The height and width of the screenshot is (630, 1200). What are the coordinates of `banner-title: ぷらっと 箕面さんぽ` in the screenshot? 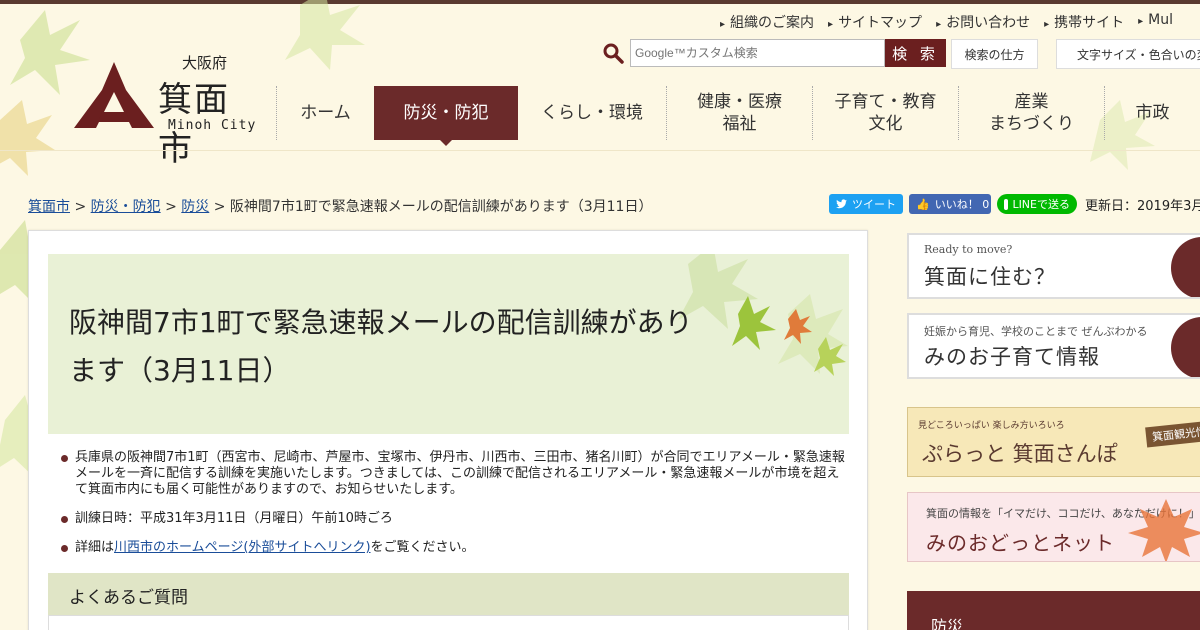 It's located at (1020, 454).